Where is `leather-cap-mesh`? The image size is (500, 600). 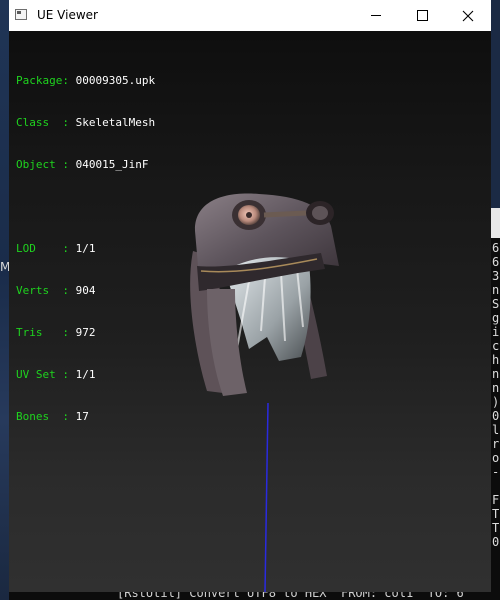
leather-cap-mesh is located at coordinates (264, 294).